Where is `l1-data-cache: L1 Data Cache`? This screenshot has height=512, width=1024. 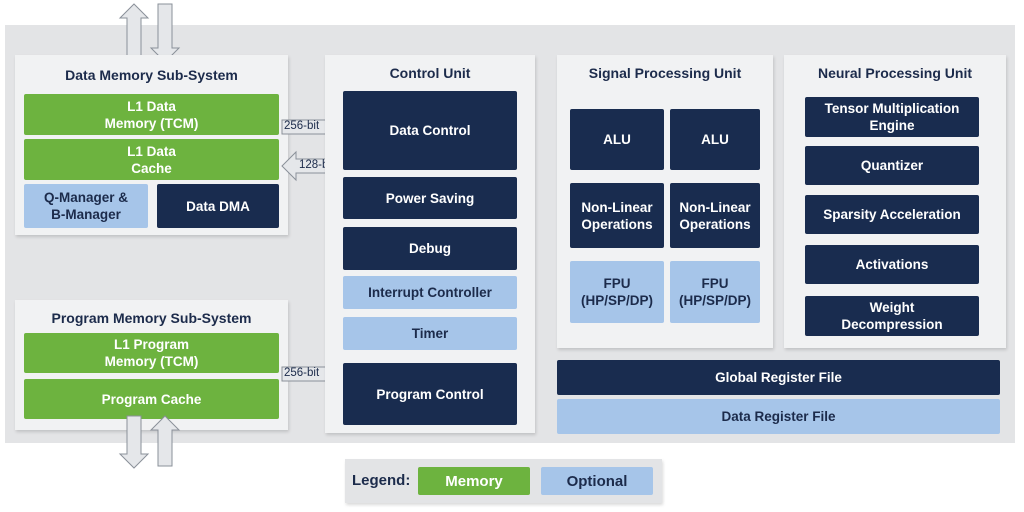 l1-data-cache: L1 Data Cache is located at coordinates (151, 159).